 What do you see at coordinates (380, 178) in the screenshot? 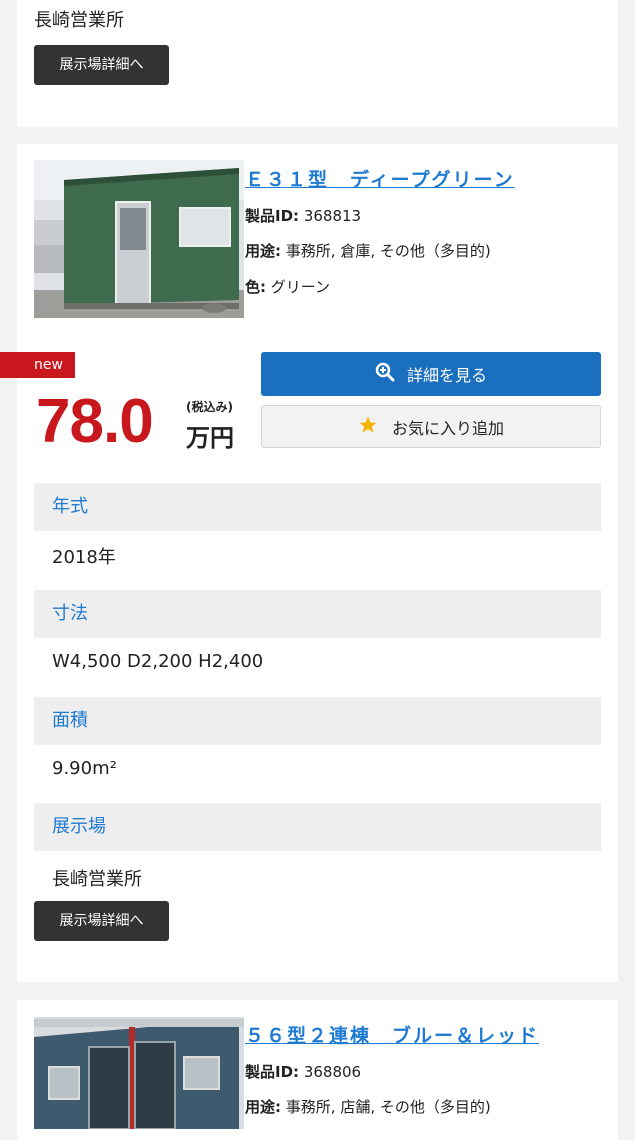
I see `listing-title-link: Ｅ３１型 ディープグリーン` at bounding box center [380, 178].